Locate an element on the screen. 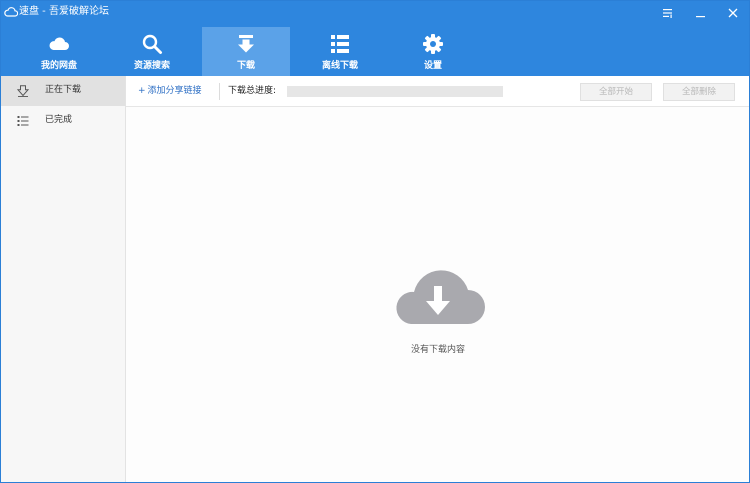 The image size is (750, 483). minimize-icon is located at coordinates (700, 17).